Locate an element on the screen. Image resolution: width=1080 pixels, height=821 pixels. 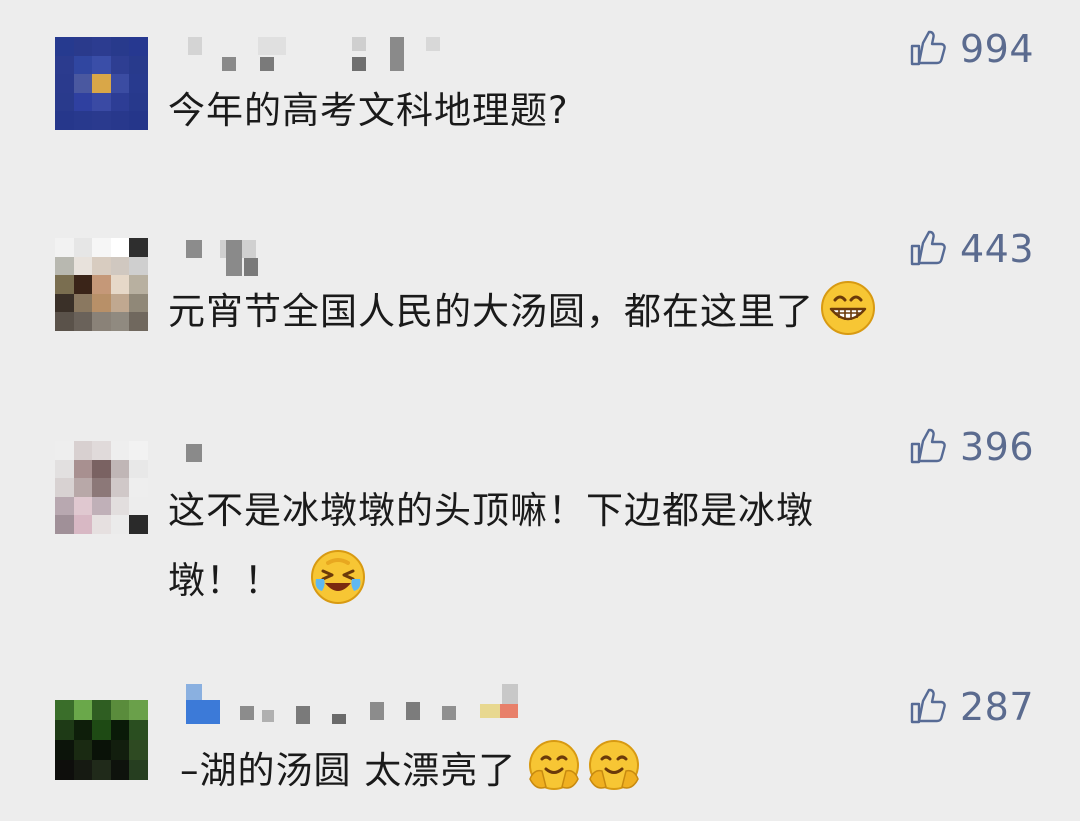
laughing-crying-face-icon is located at coordinates (338, 577).